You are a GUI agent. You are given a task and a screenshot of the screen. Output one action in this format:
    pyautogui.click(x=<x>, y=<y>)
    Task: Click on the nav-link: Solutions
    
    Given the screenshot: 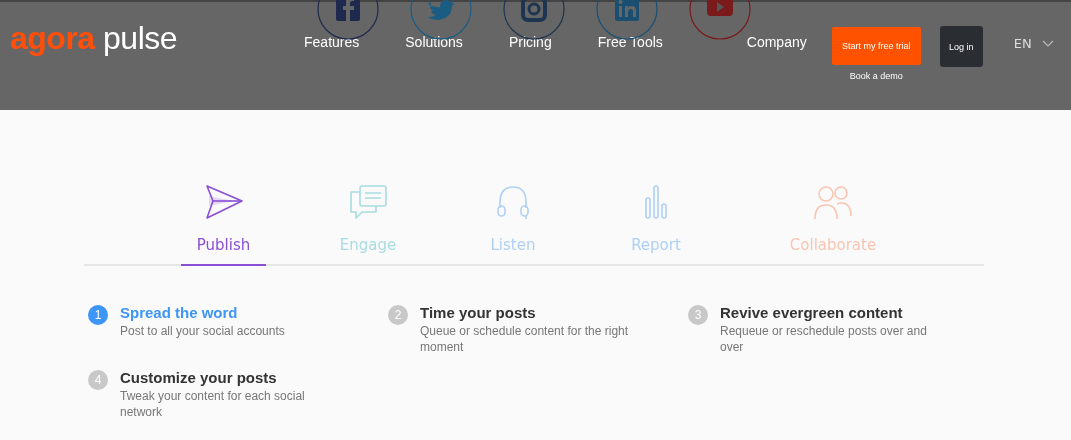 What is the action you would take?
    pyautogui.click(x=434, y=42)
    